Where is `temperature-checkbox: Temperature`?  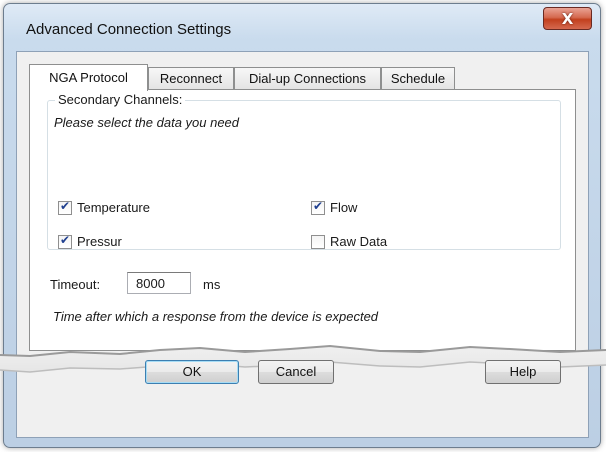
temperature-checkbox: Temperature is located at coordinates (104, 207).